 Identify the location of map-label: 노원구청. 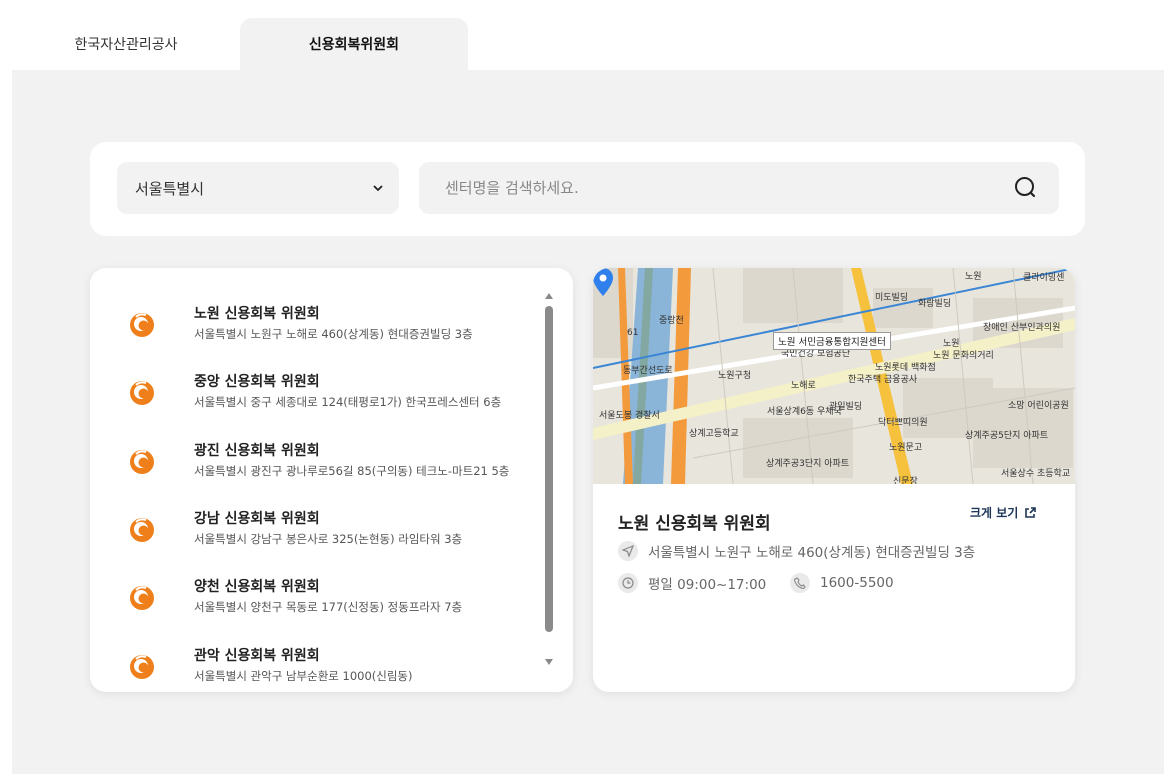
(735, 376).